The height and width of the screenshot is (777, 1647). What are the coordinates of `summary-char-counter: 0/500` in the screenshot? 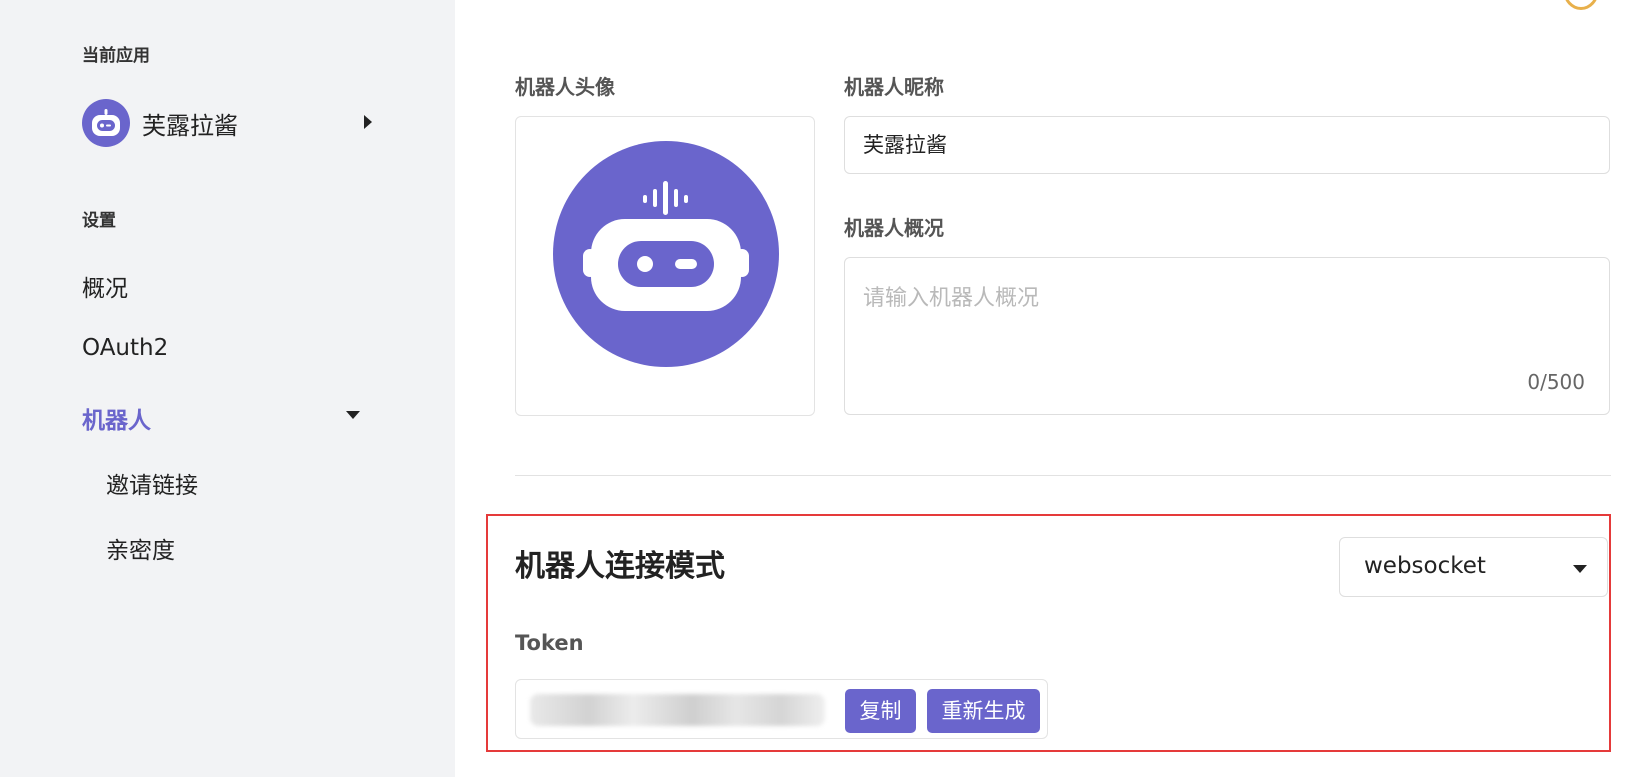 It's located at (1556, 382).